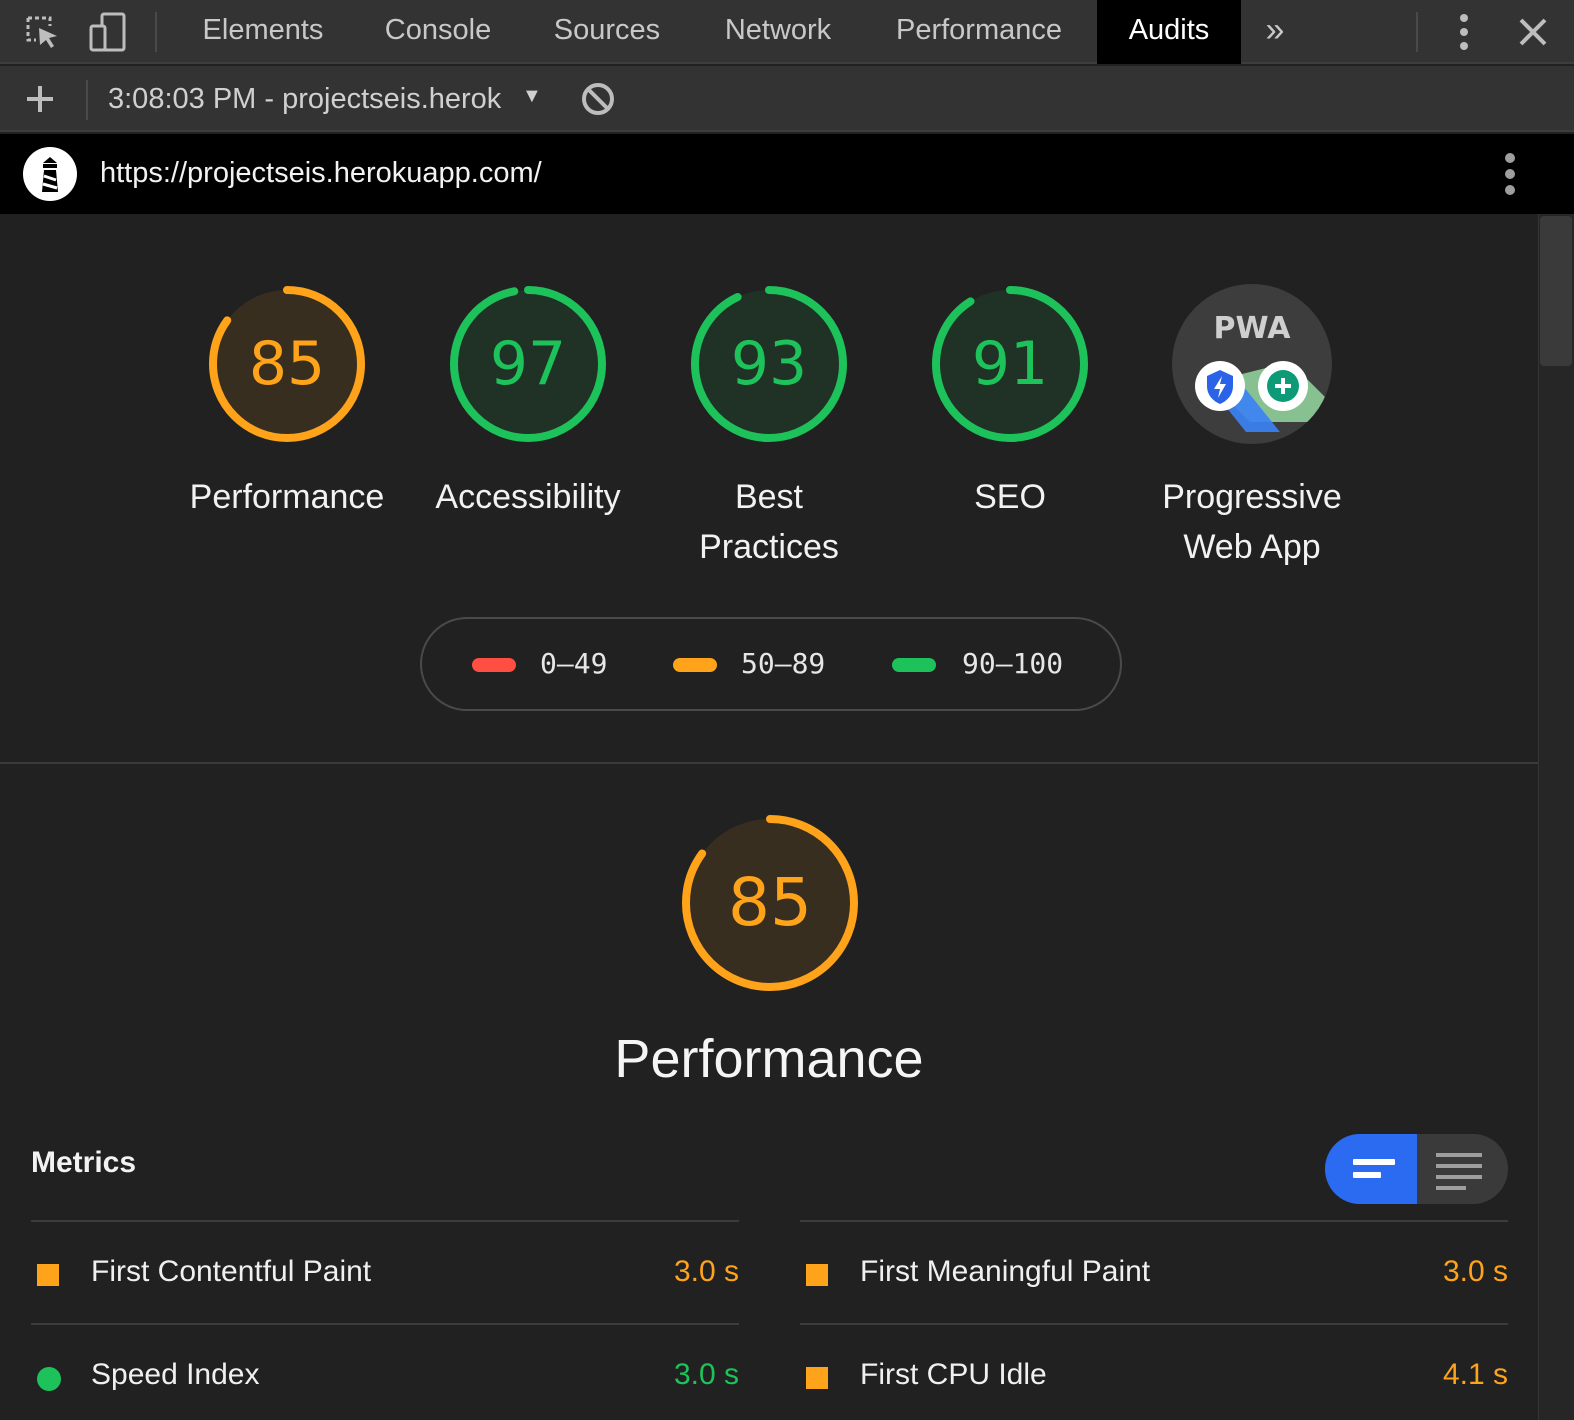 This screenshot has height=1420, width=1574. What do you see at coordinates (1464, 32) in the screenshot?
I see `kebab-menu-icon` at bounding box center [1464, 32].